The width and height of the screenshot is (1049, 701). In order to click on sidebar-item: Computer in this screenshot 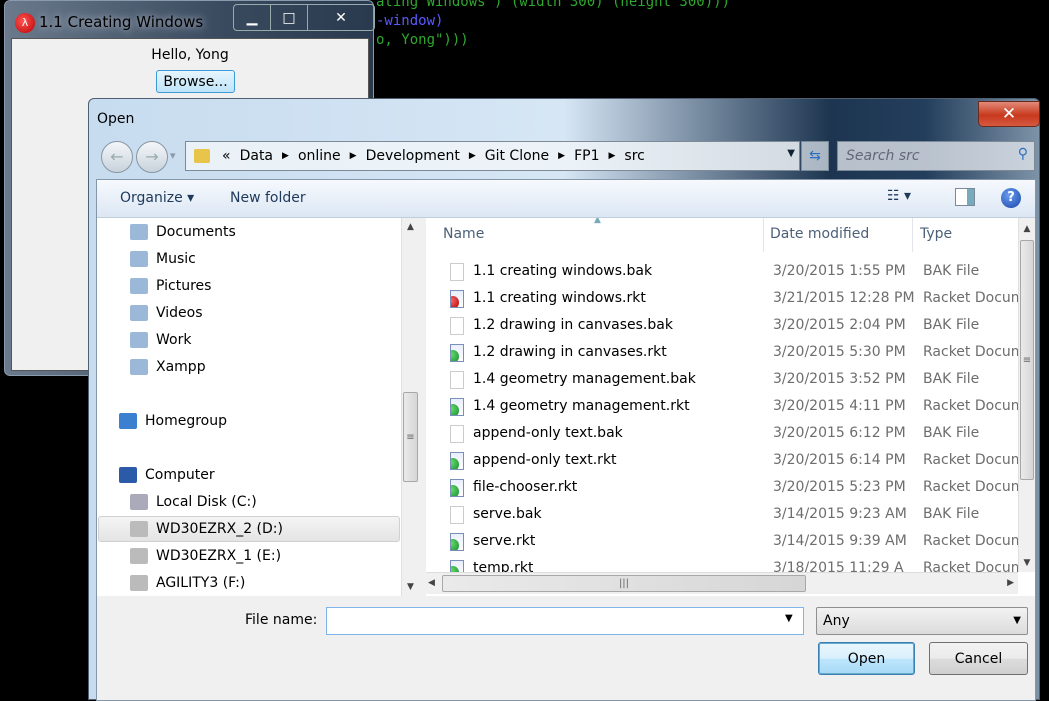, I will do `click(253, 475)`.